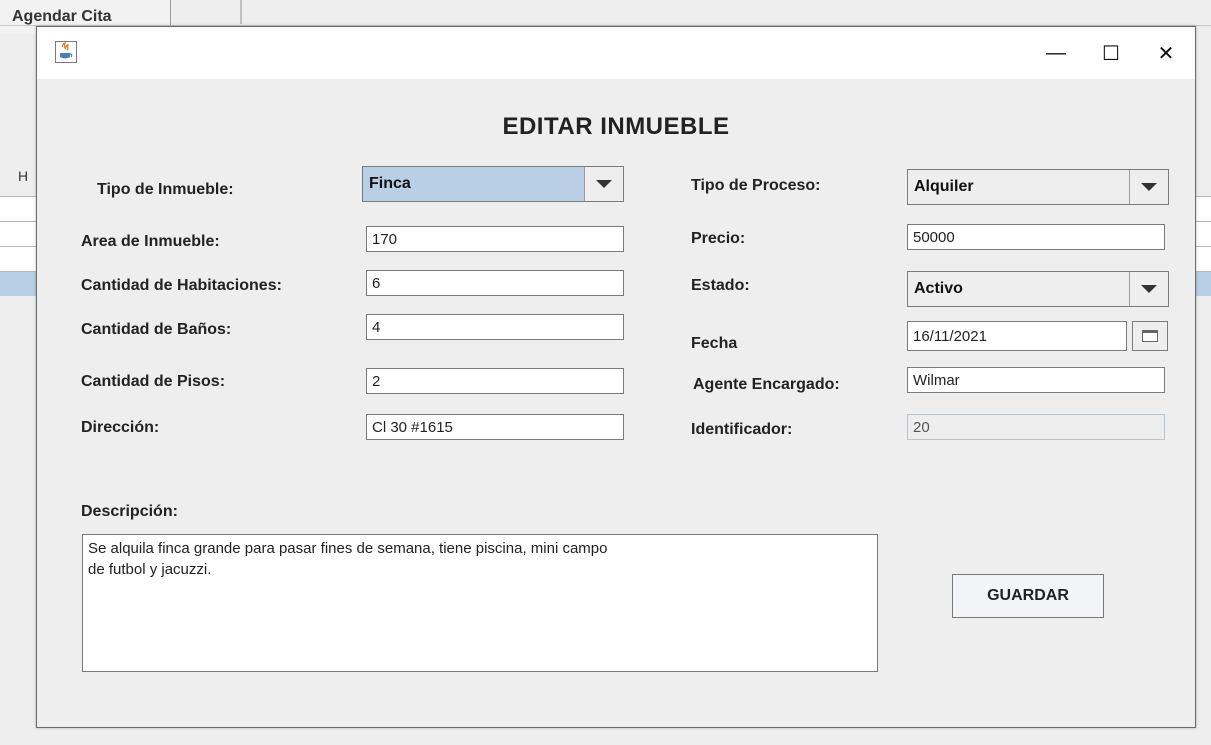  Describe the element at coordinates (20, 283) in the screenshot. I see `background-selected-table-row` at that location.